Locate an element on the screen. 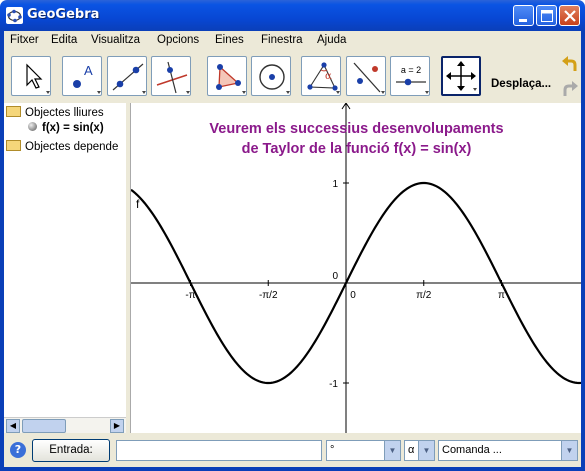 The image size is (585, 471). undo-arrow-icon is located at coordinates (569, 63).